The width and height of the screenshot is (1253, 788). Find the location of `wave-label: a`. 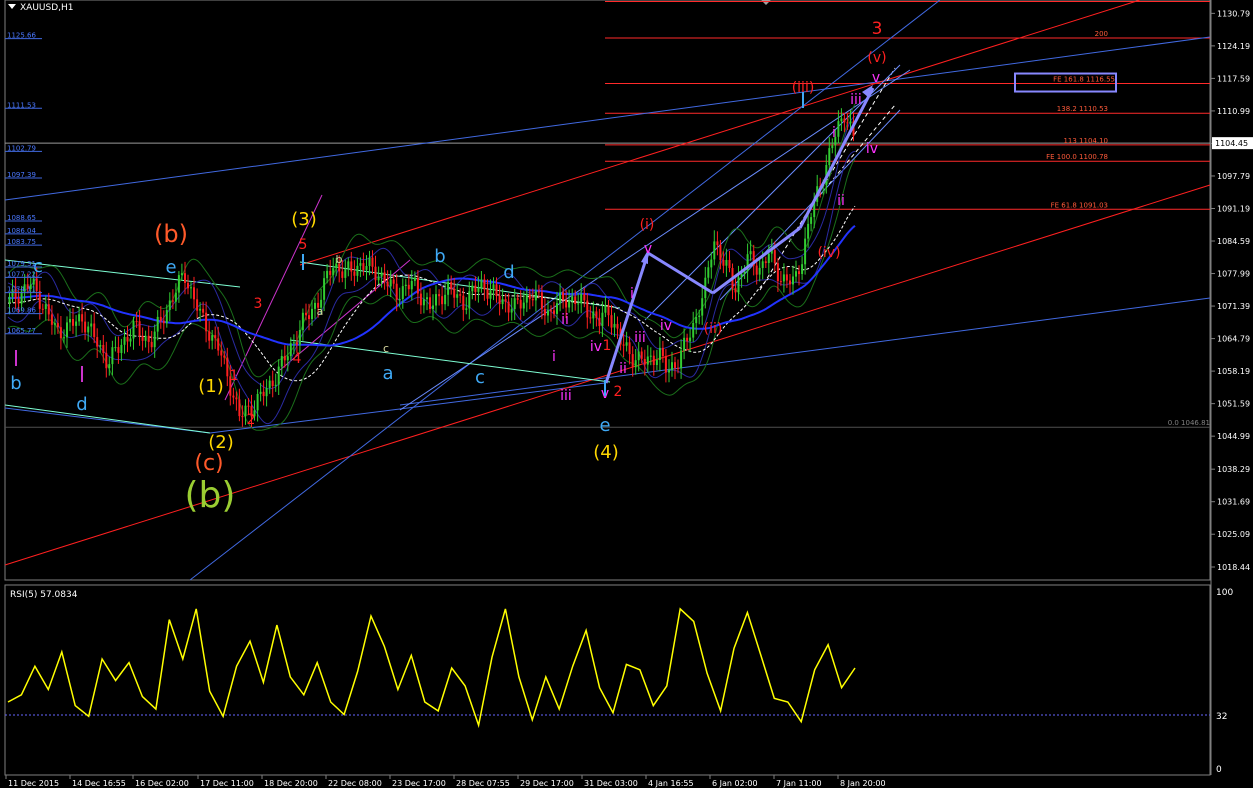

wave-label: a is located at coordinates (387, 373).